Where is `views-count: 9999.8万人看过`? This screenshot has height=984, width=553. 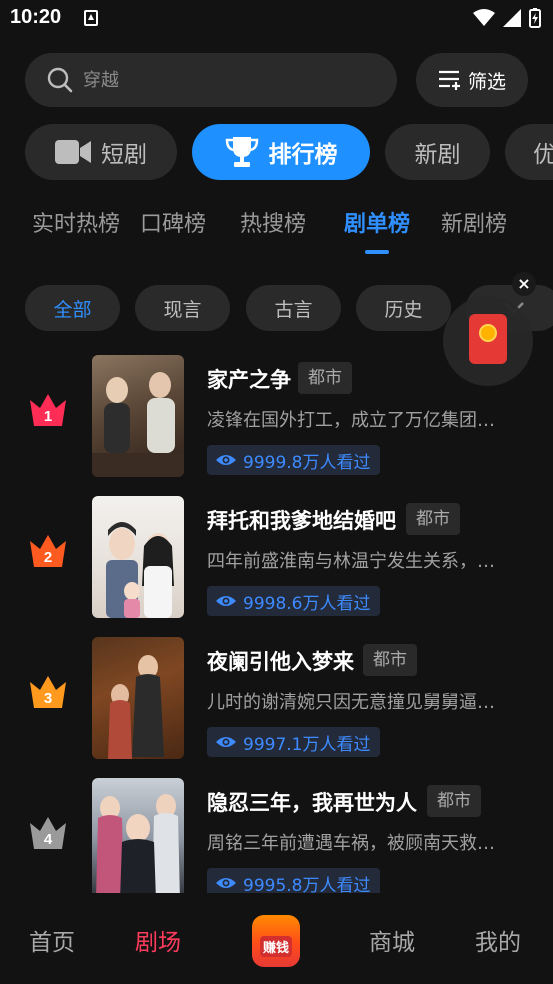
views-count: 9999.8万人看过 is located at coordinates (307, 462).